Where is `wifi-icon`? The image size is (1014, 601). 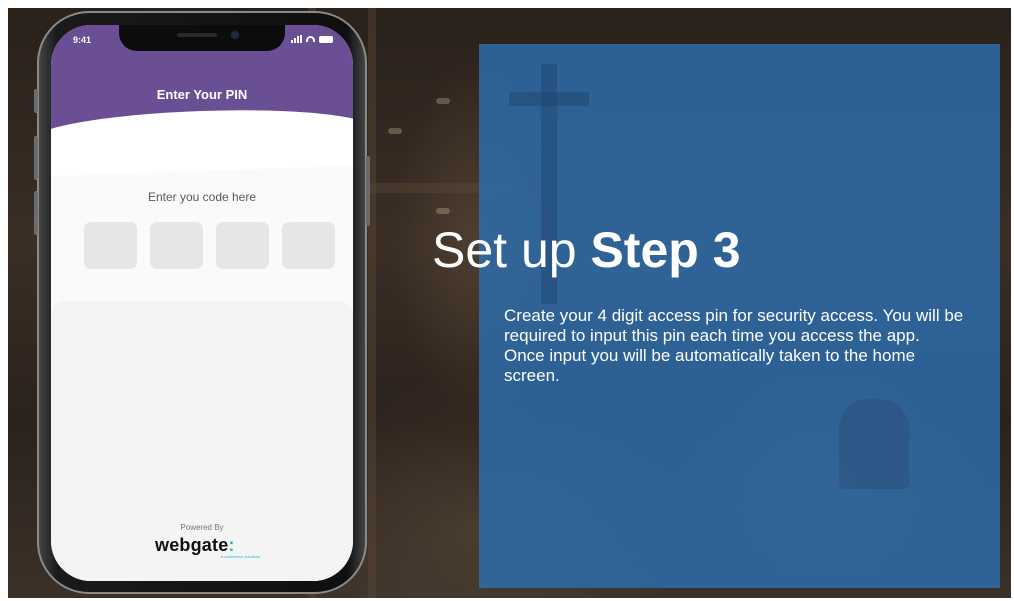
wifi-icon is located at coordinates (310, 39).